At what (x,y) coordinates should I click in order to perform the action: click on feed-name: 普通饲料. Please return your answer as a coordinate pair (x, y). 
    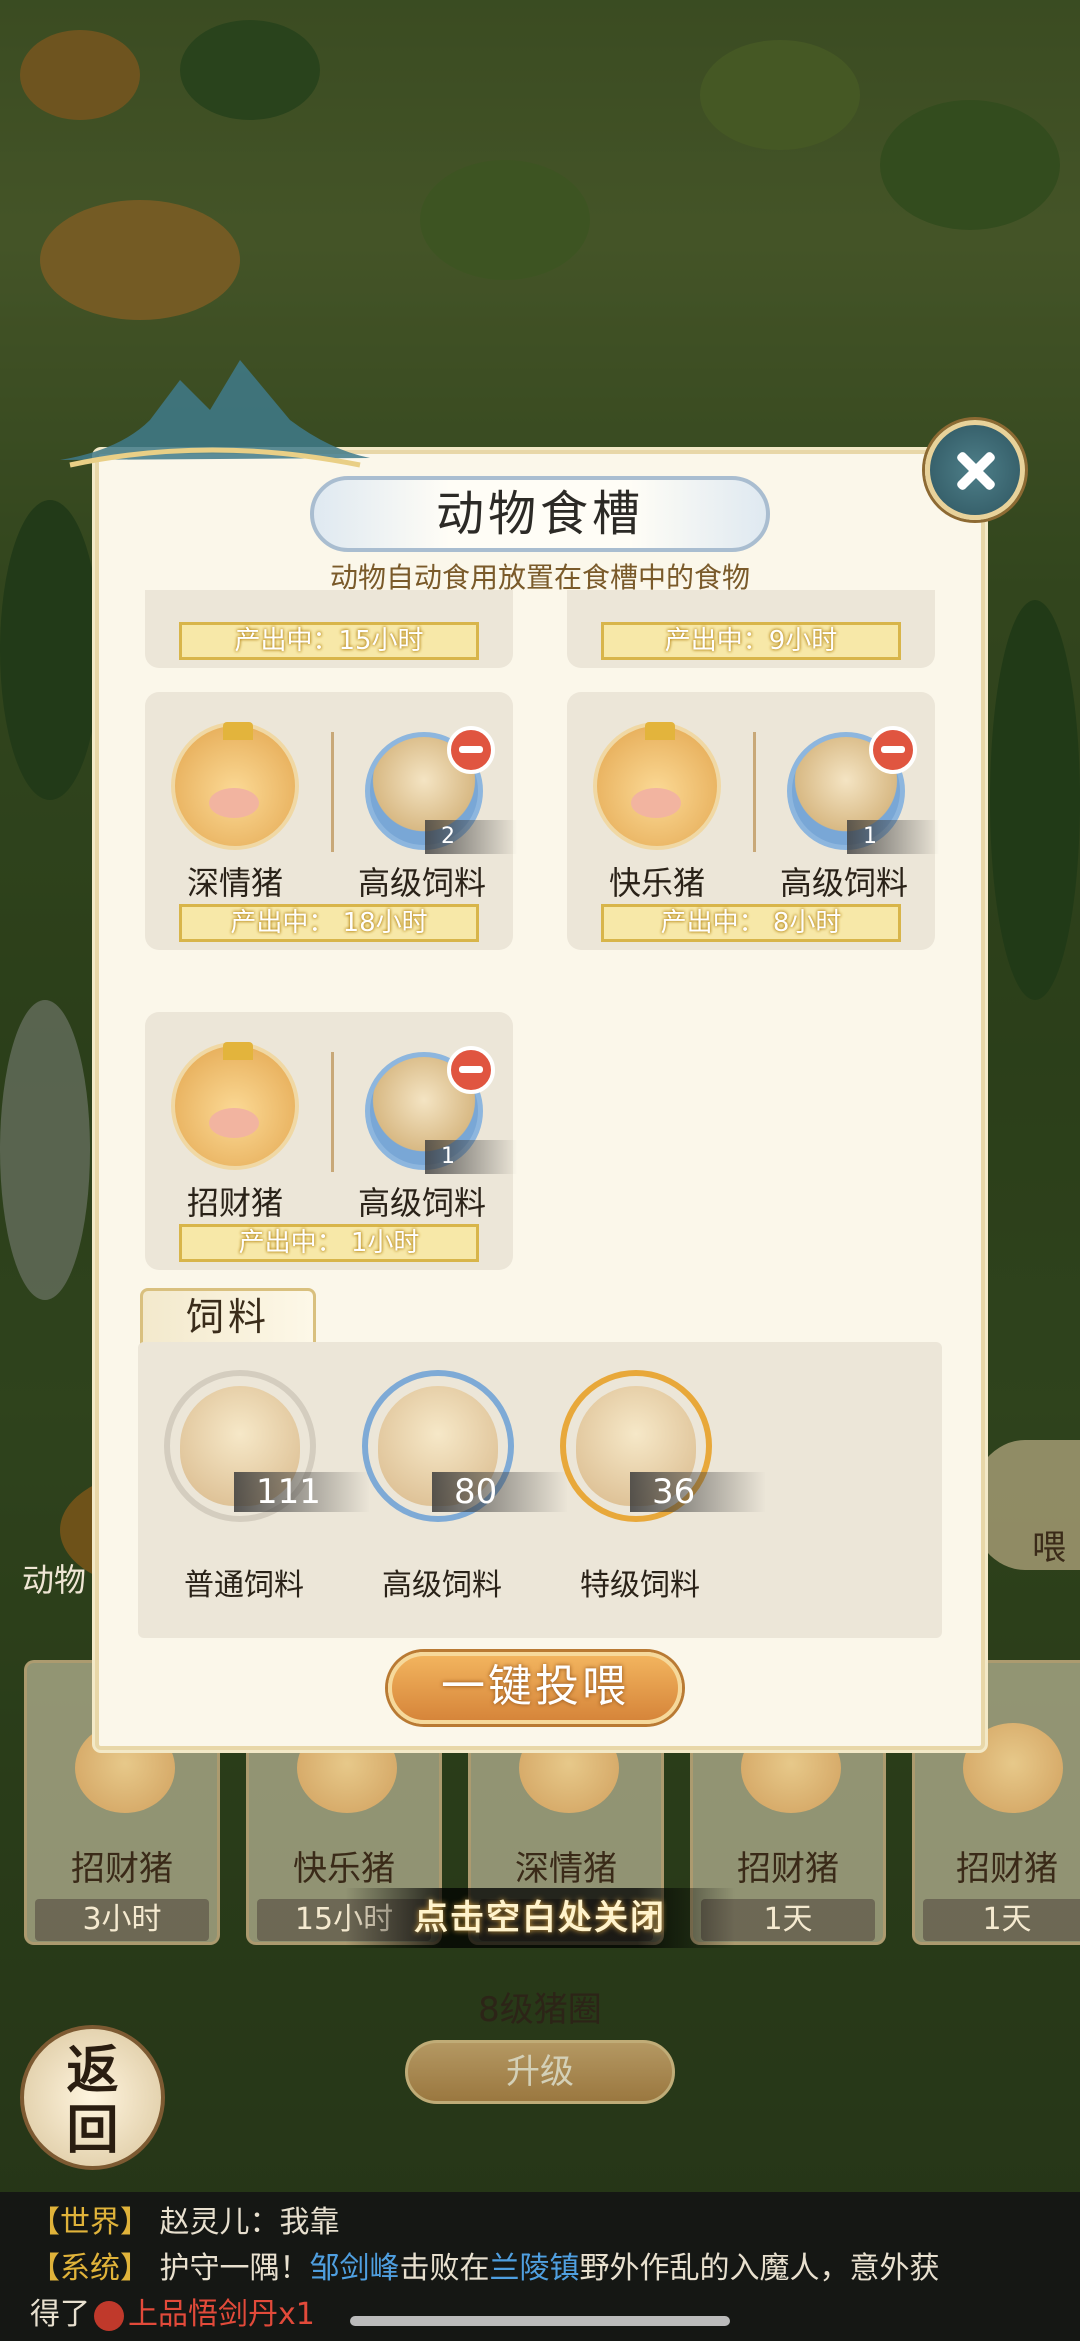
    Looking at the image, I should click on (244, 1585).